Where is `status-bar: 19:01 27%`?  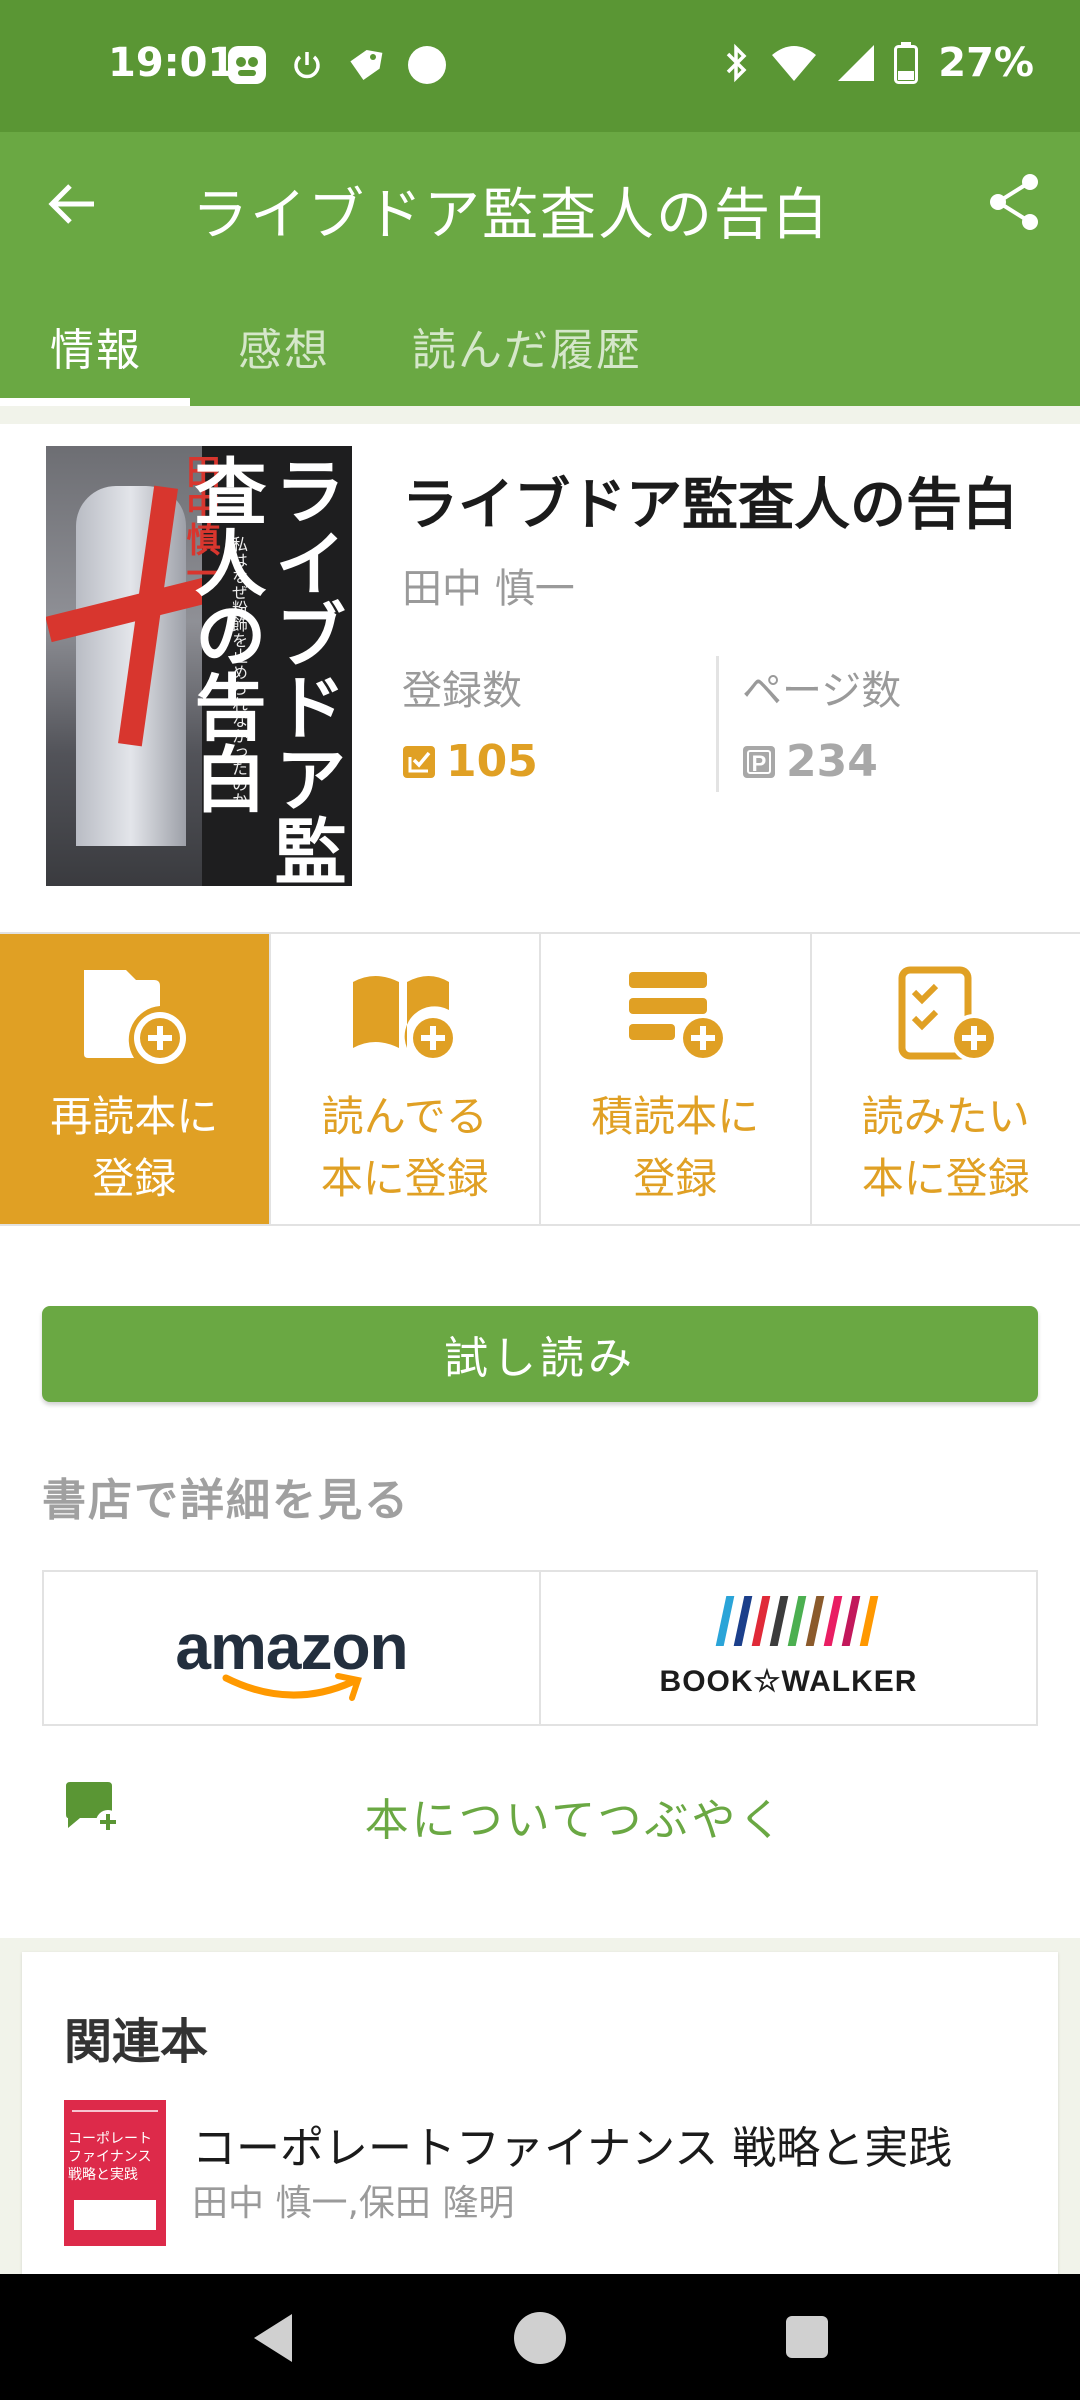 status-bar: 19:01 27% is located at coordinates (540, 66).